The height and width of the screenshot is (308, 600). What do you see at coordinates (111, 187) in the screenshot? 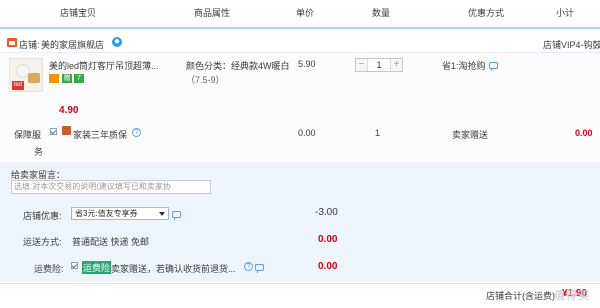
I see `seller-message-input: 选填:对本次交易的说明(建议填写已和卖家协` at bounding box center [111, 187].